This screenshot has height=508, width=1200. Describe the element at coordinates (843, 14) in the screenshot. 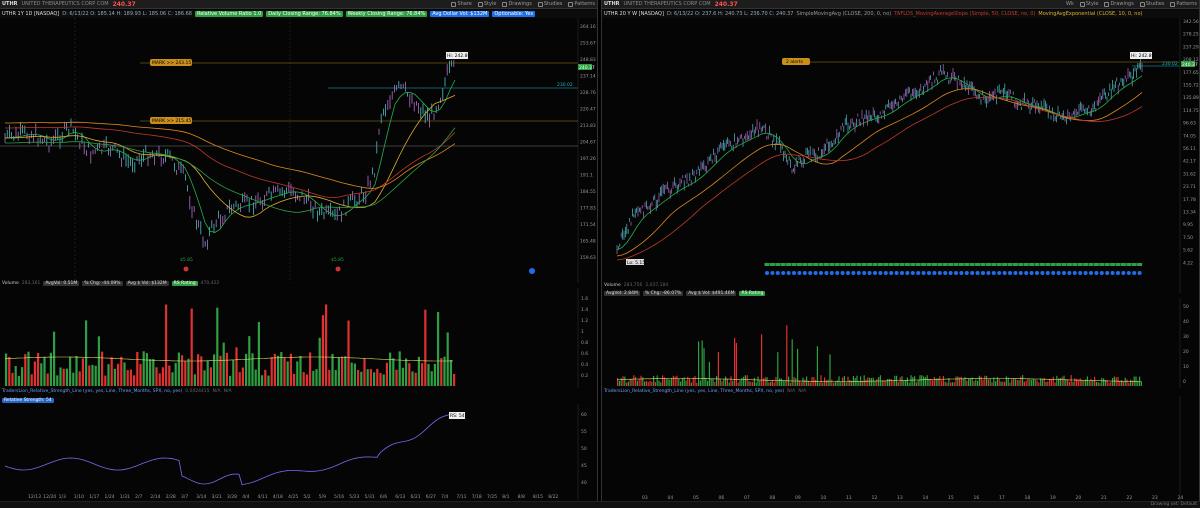

I see `sma-study: SimpleMovingAvg (CLOSE, 200, 0, no)` at that location.